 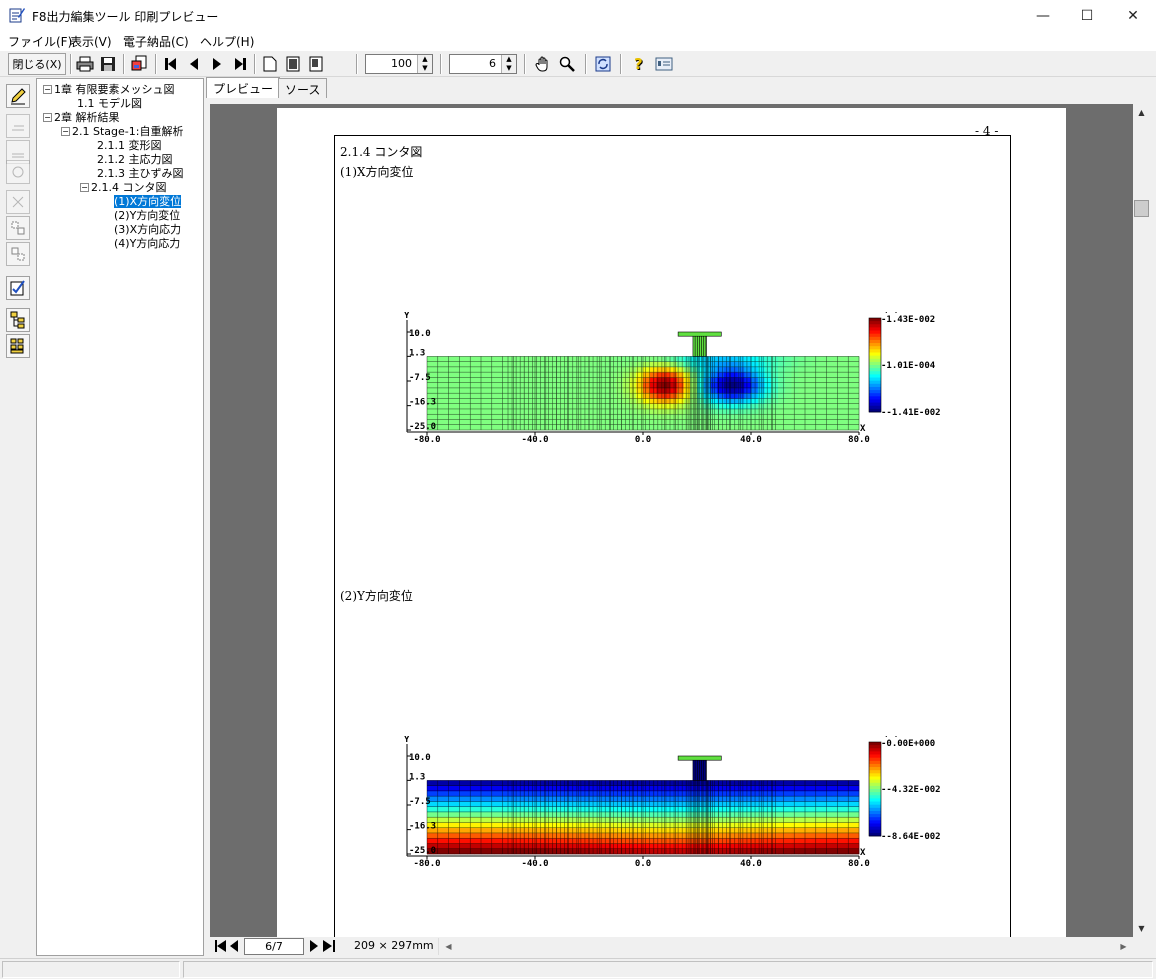 What do you see at coordinates (1141, 928) in the screenshot?
I see `scroll-down-icon: ▼` at bounding box center [1141, 928].